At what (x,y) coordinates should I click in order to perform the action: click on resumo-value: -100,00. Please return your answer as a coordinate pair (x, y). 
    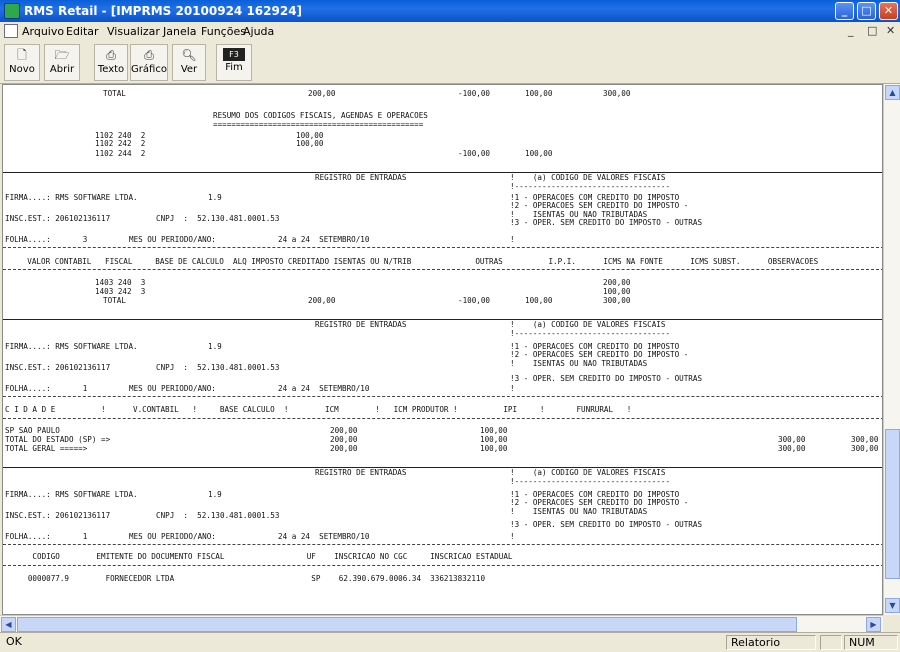
    Looking at the image, I should click on (474, 153).